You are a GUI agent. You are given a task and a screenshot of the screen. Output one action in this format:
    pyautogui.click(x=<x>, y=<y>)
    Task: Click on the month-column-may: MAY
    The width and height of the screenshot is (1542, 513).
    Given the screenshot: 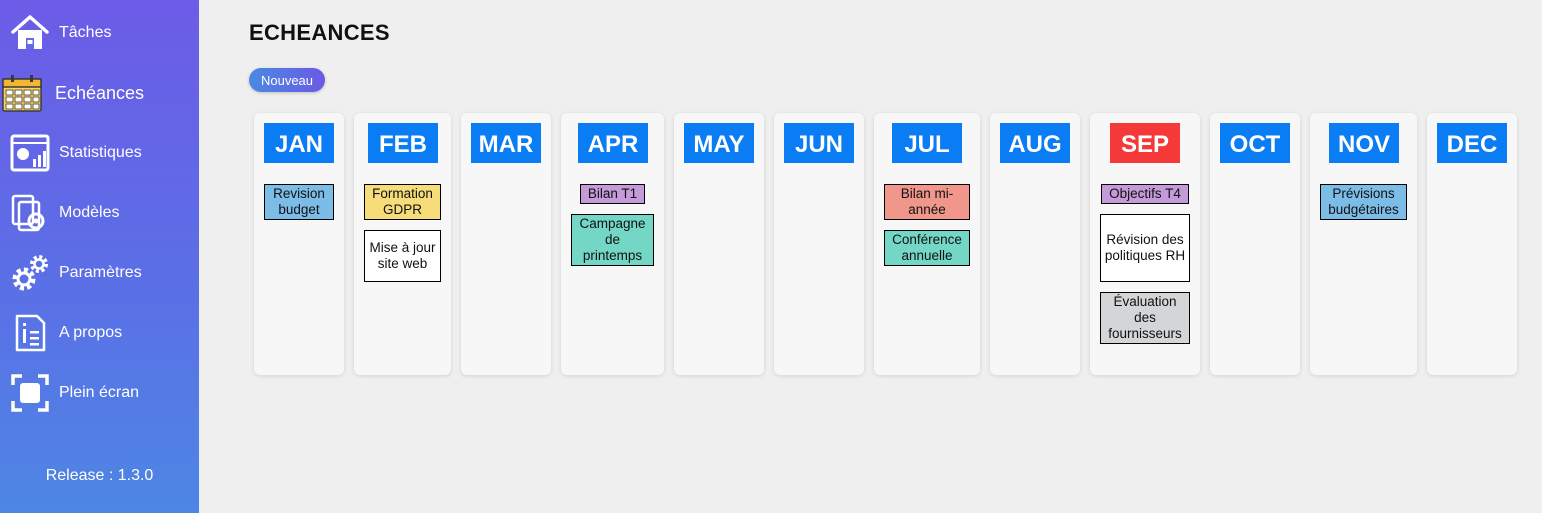 What is the action you would take?
    pyautogui.click(x=719, y=244)
    